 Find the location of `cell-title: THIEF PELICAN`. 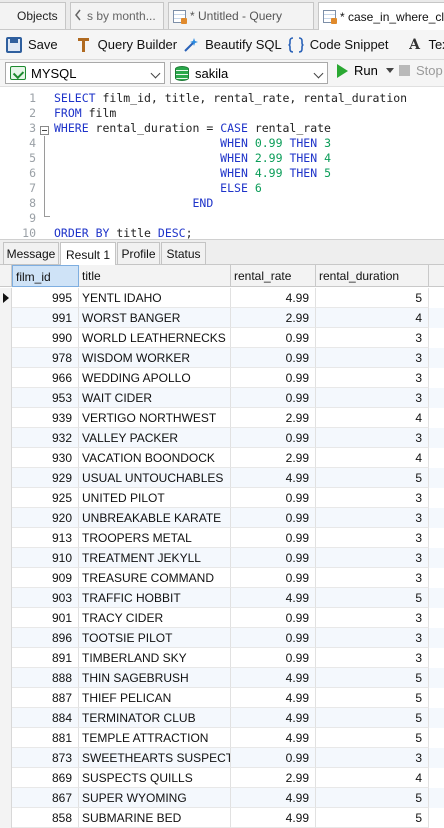

cell-title: THIEF PELICAN is located at coordinates (155, 698).